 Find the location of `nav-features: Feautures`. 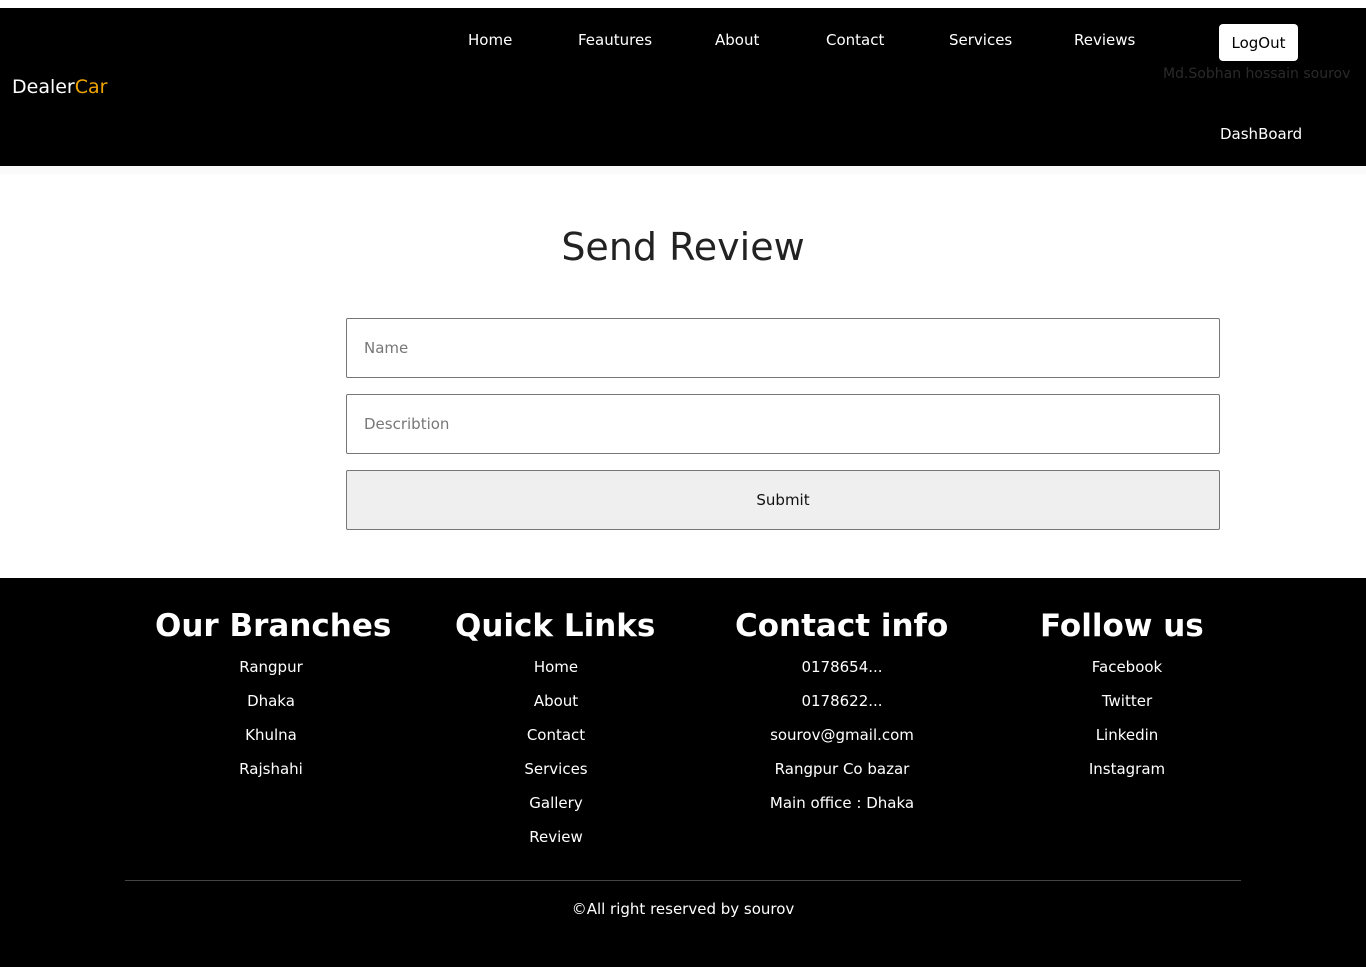

nav-features: Feautures is located at coordinates (615, 40).